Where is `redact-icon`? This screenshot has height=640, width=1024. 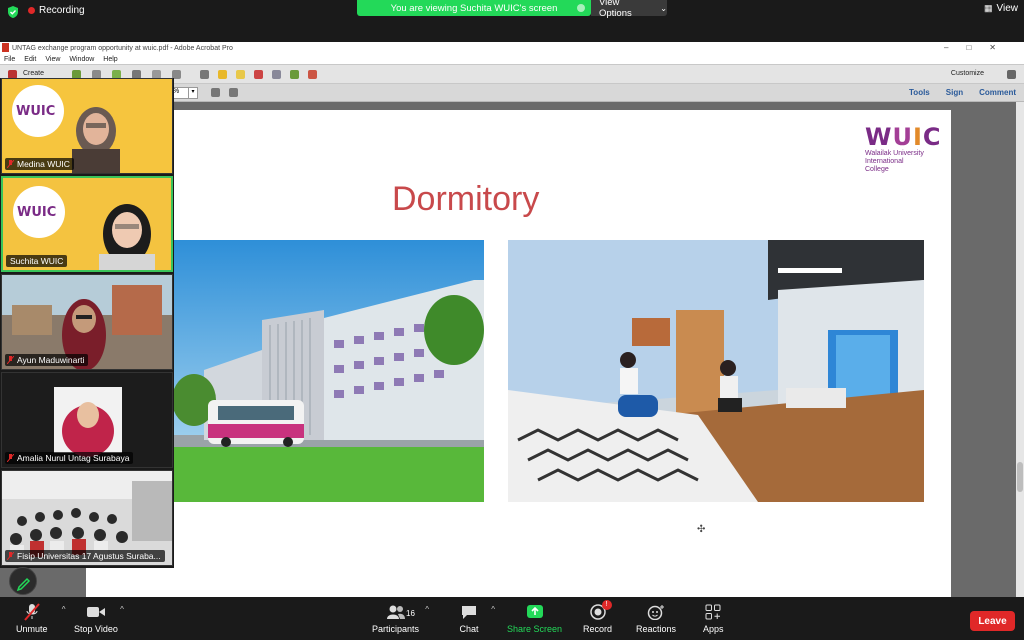 redact-icon is located at coordinates (276, 74).